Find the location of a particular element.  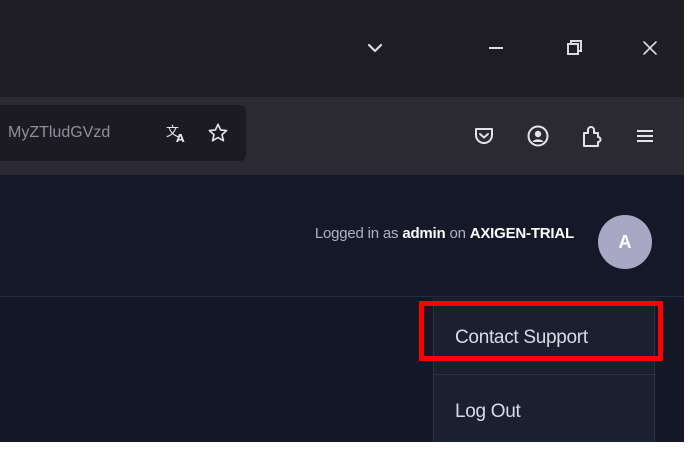

chevron-down-icon is located at coordinates (375, 48).